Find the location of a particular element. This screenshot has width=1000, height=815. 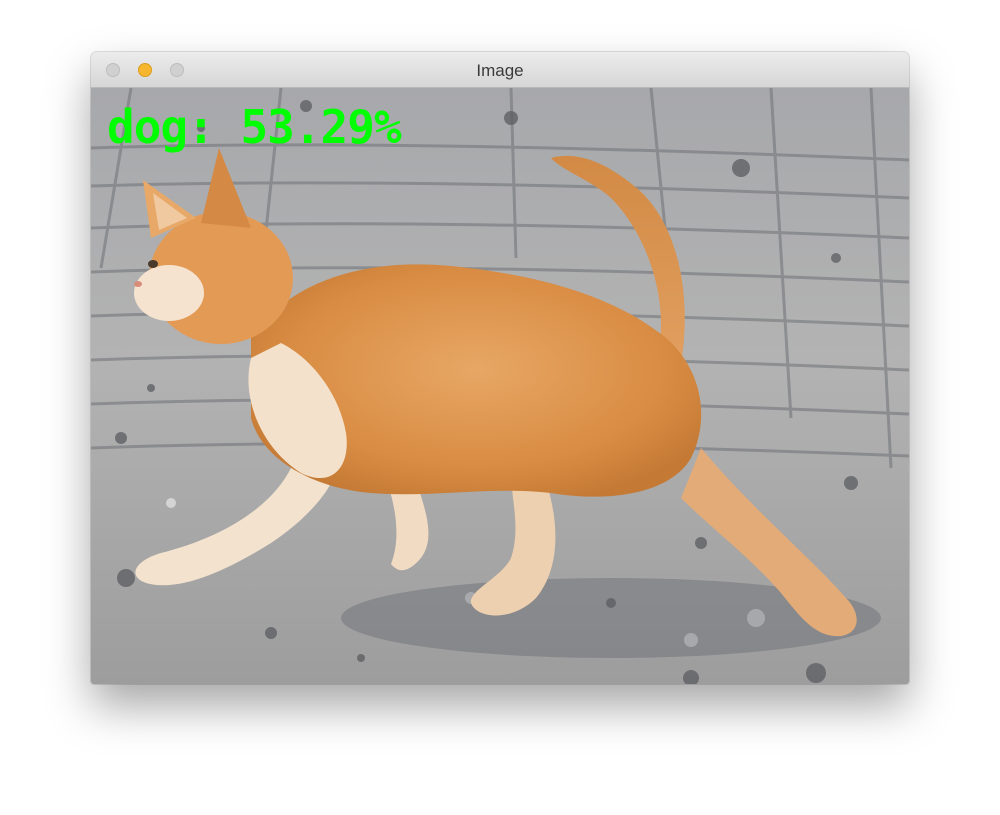

window-title: Image is located at coordinates (500, 70).